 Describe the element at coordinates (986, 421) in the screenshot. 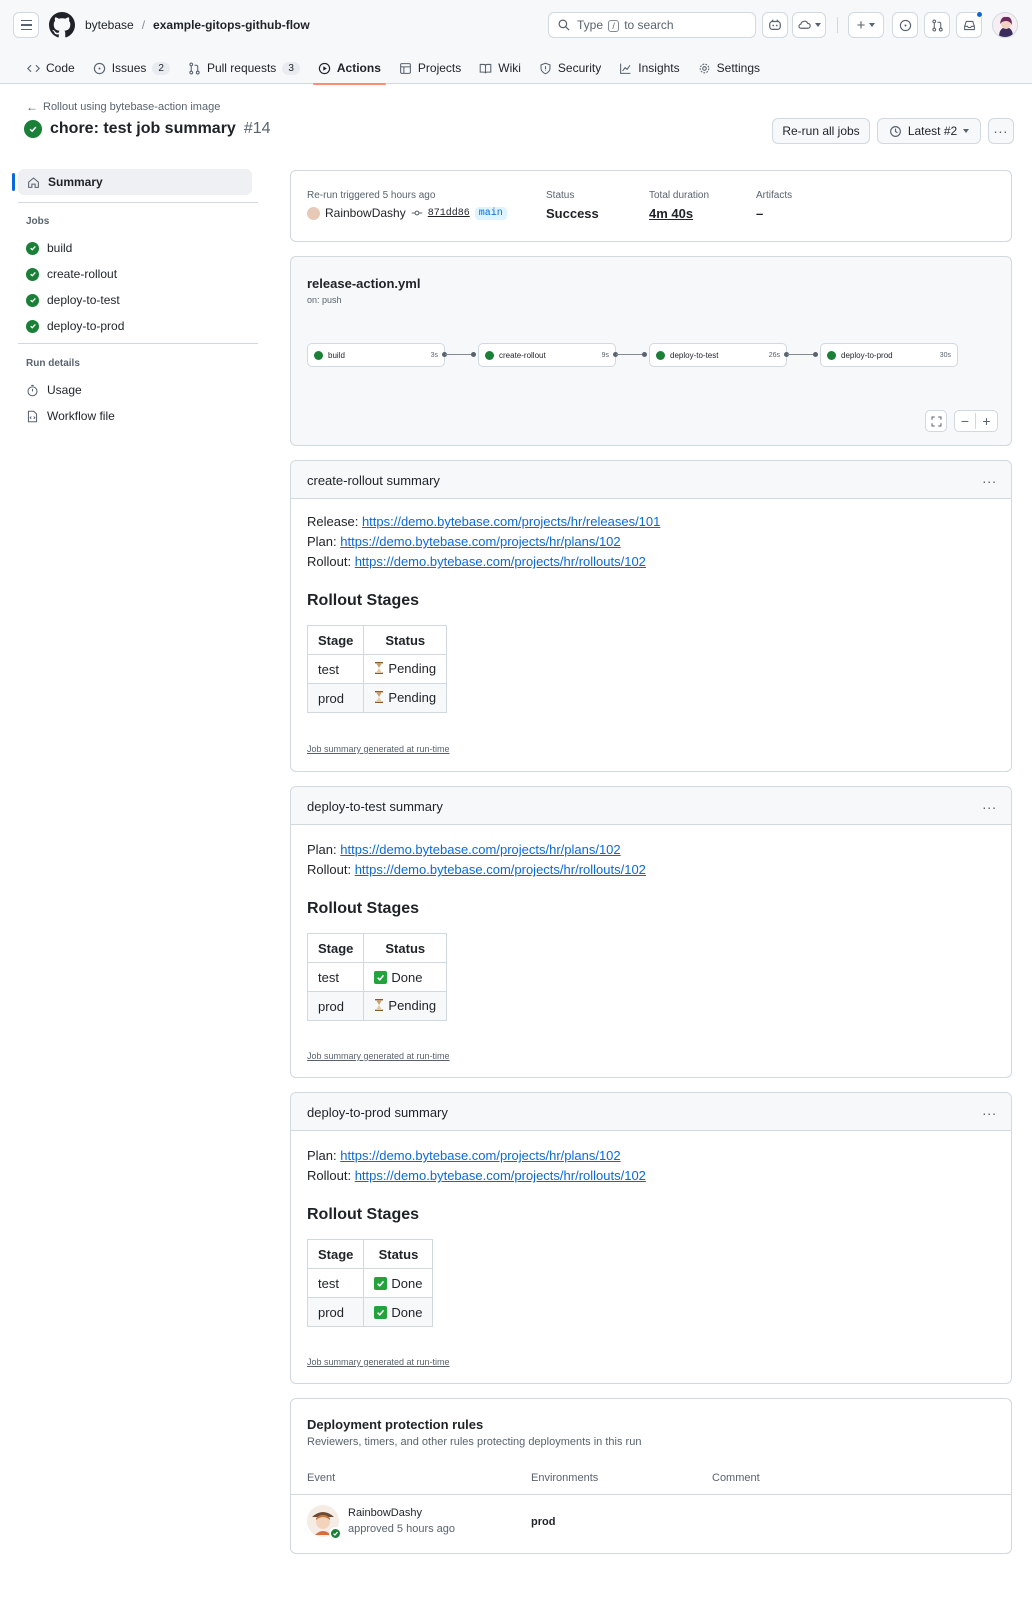

I see `zoom-in-button: +` at that location.